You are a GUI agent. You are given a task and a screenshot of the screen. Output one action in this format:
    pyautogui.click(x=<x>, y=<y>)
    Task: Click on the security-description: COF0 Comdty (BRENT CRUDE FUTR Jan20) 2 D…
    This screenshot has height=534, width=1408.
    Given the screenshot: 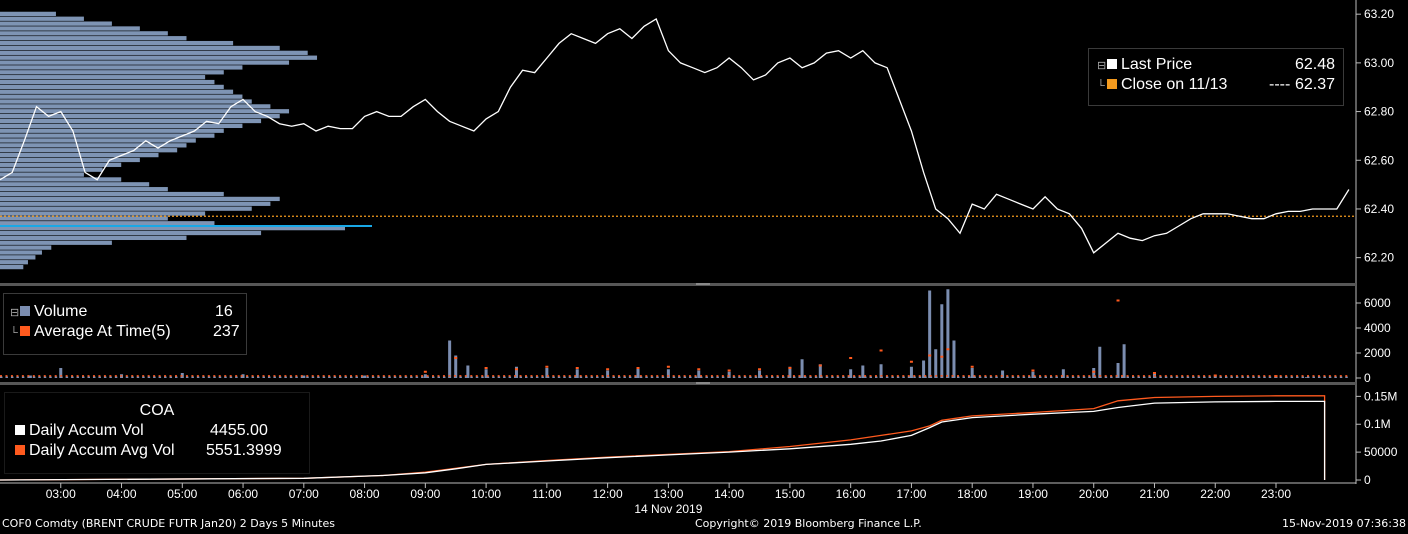 What is the action you would take?
    pyautogui.click(x=168, y=523)
    